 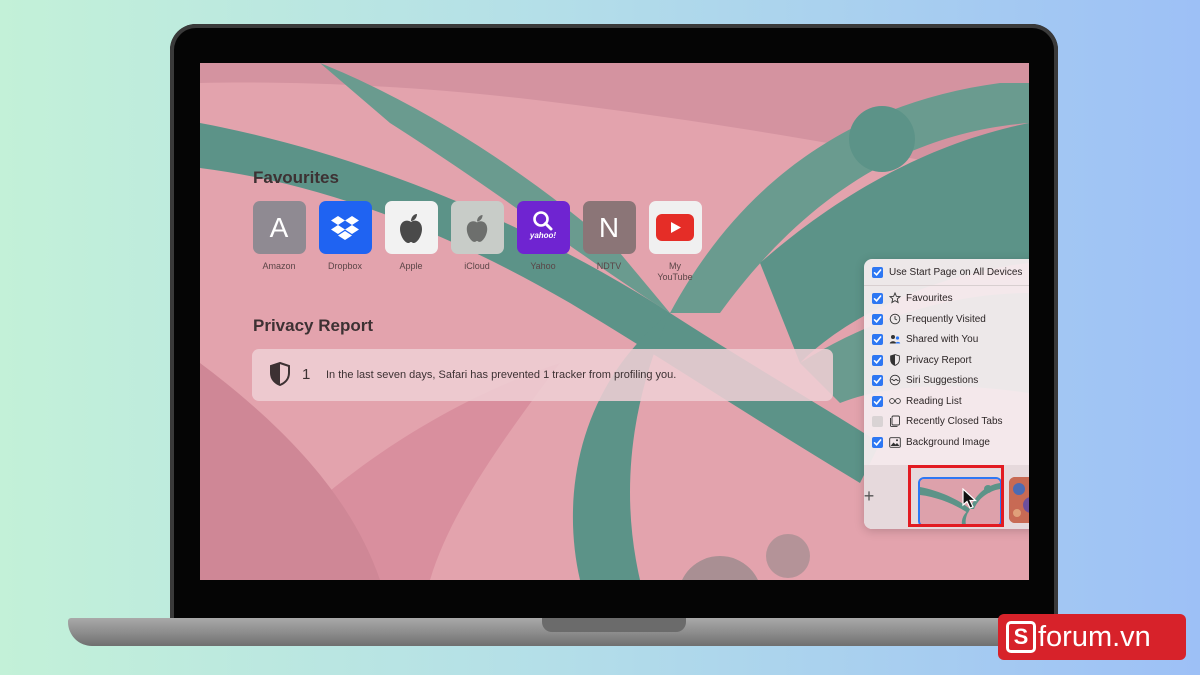 What do you see at coordinates (877, 421) in the screenshot?
I see `checkbox-unchecked` at bounding box center [877, 421].